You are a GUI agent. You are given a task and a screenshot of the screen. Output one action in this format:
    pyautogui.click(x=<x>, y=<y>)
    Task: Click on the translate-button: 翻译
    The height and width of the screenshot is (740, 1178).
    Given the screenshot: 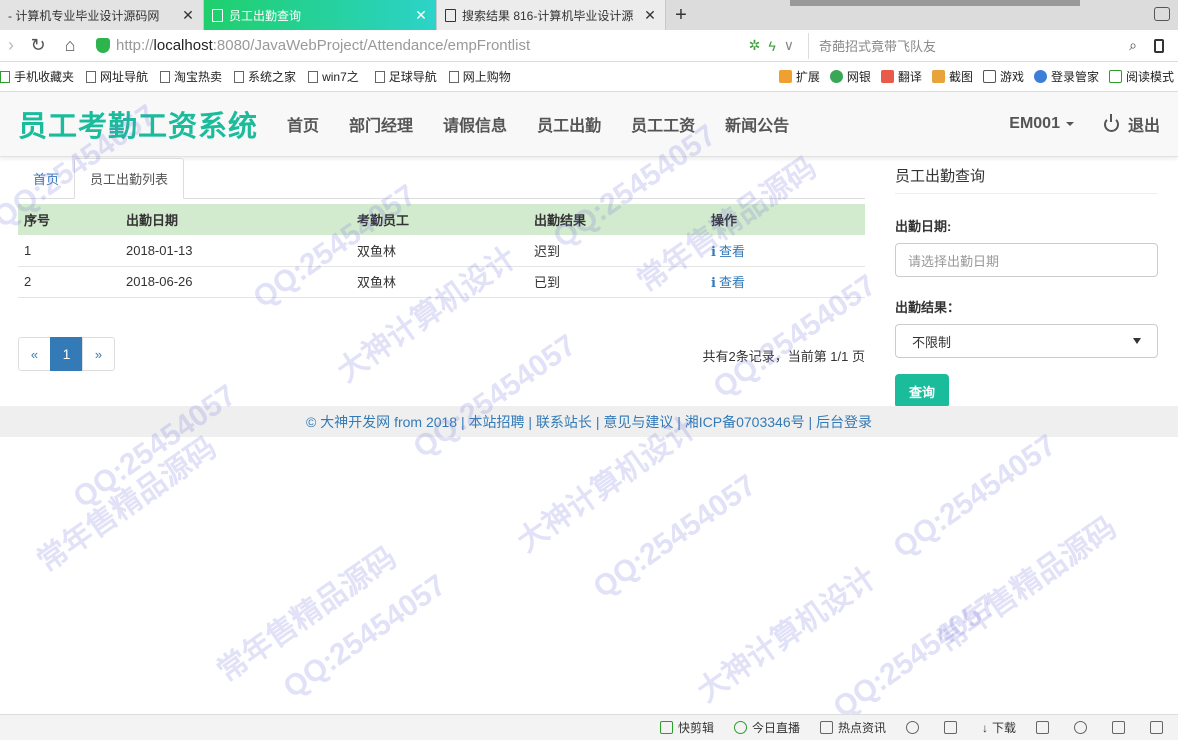 What is the action you would take?
    pyautogui.click(x=901, y=76)
    